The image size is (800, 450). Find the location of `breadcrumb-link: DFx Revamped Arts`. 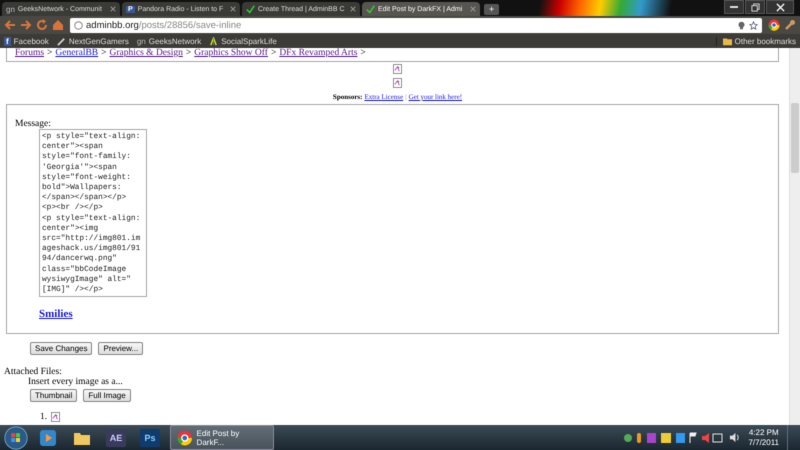

breadcrumb-link: DFx Revamped Arts is located at coordinates (318, 53).